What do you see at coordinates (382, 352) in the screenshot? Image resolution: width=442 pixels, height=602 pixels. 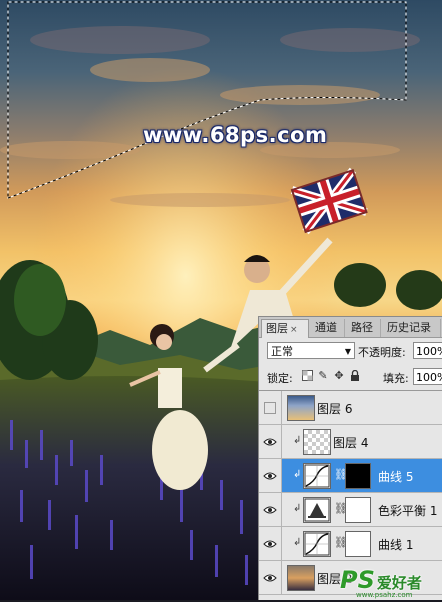 I see `opacity-label: 不透明度:` at bounding box center [382, 352].